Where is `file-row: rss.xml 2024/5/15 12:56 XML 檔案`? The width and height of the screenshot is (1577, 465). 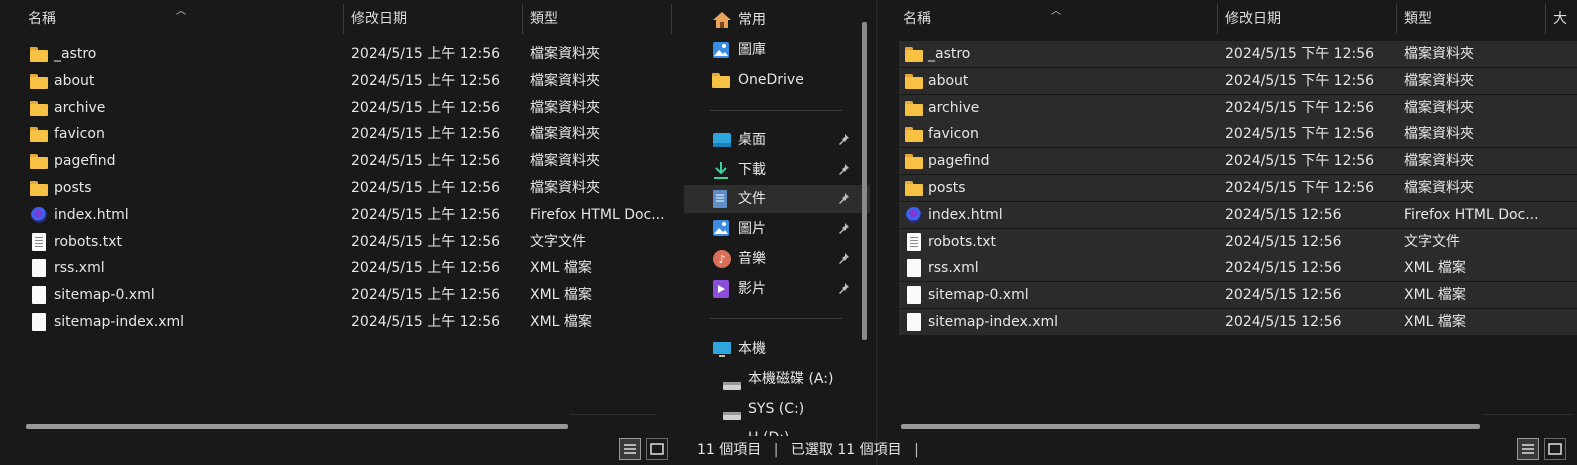 file-row: rss.xml 2024/5/15 12:56 XML 檔案 is located at coordinates (1238, 268).